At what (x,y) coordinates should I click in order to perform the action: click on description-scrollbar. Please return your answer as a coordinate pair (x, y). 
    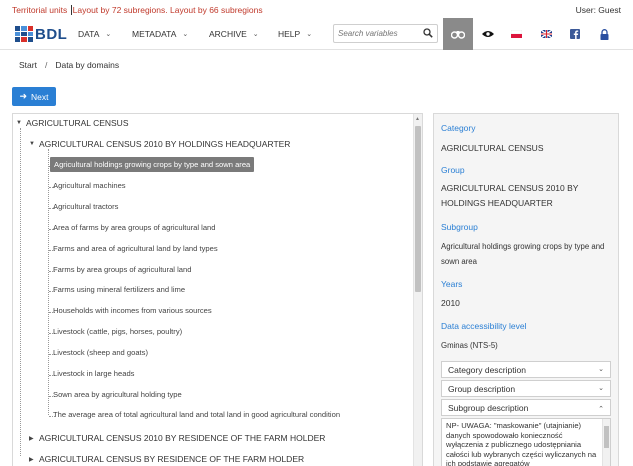
    Looking at the image, I should click on (606, 442).